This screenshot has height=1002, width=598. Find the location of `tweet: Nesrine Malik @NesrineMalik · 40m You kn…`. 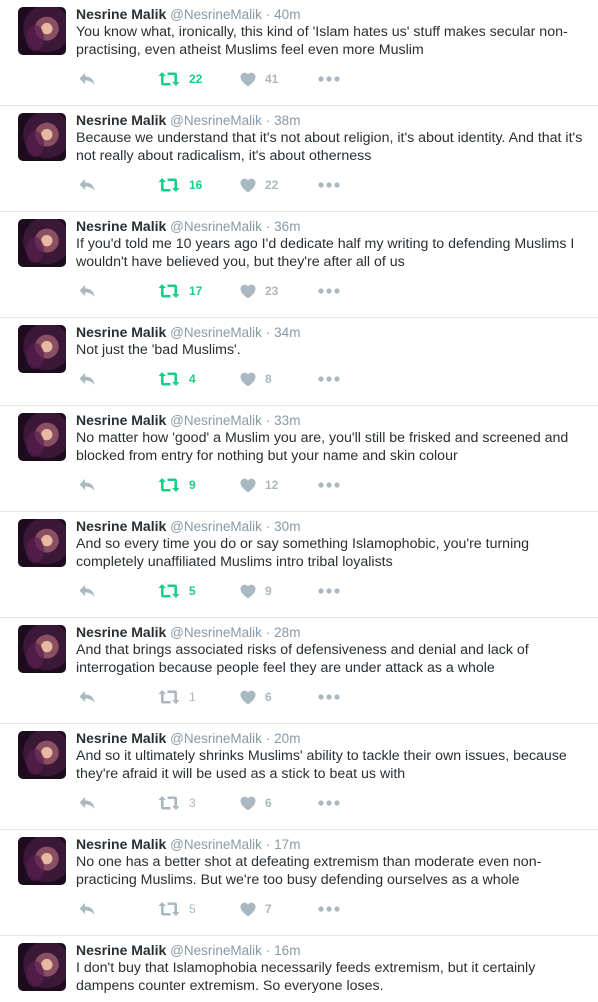

tweet: Nesrine Malik @NesrineMalik · 40m You kn… is located at coordinates (299, 53).